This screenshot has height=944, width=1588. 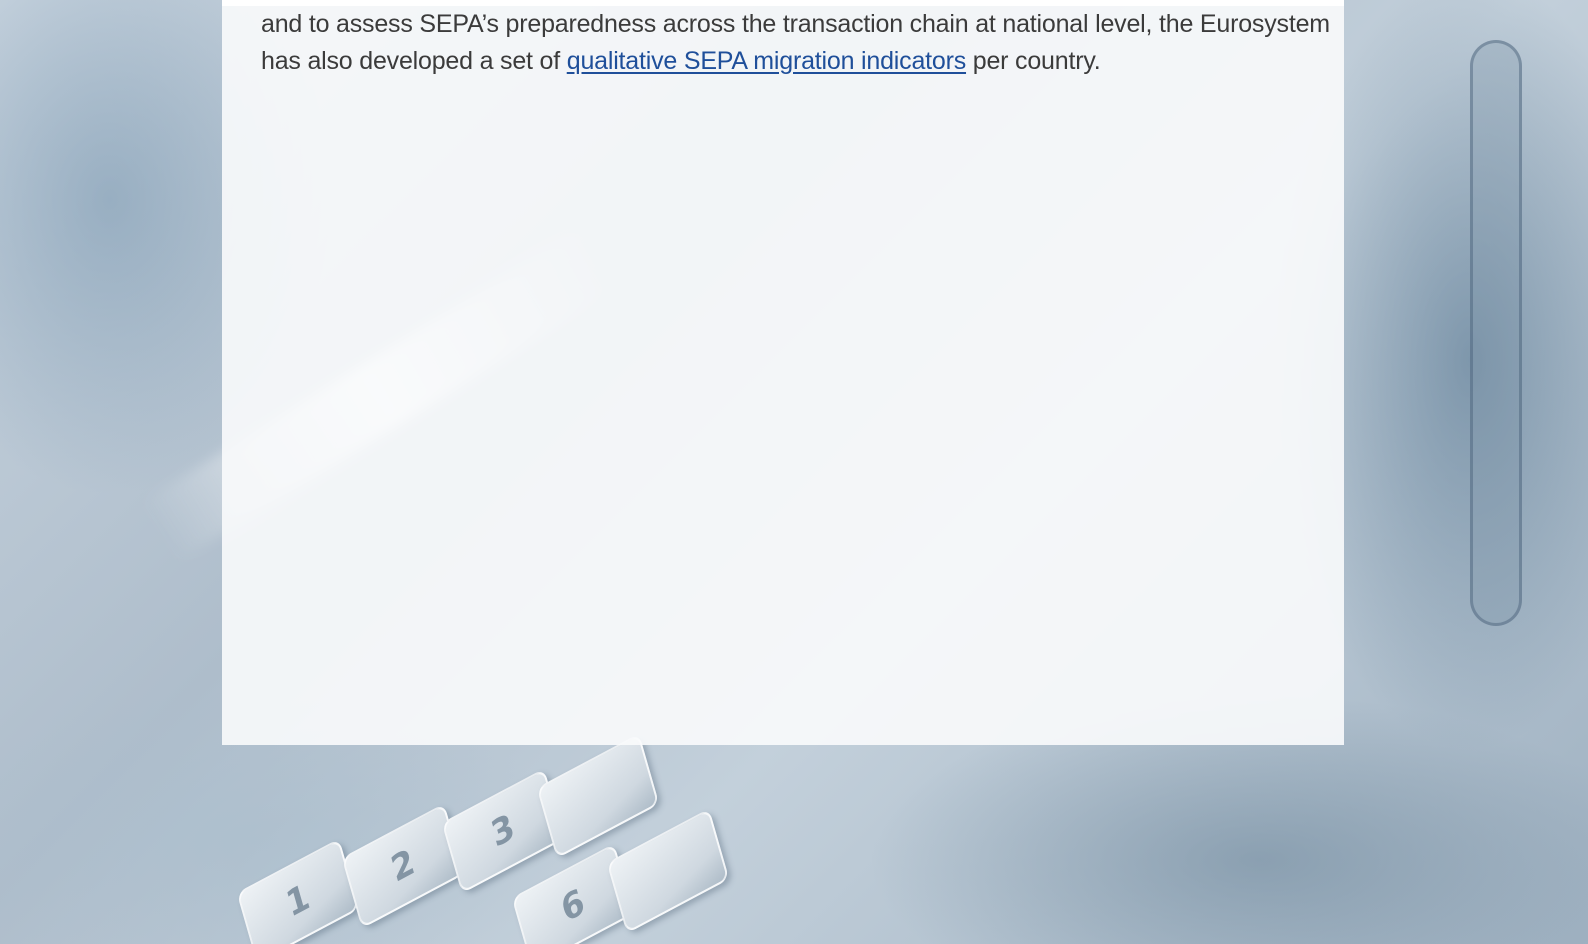 I want to click on paragraph-line-2-start: has also developed a set of, so click(x=414, y=61).